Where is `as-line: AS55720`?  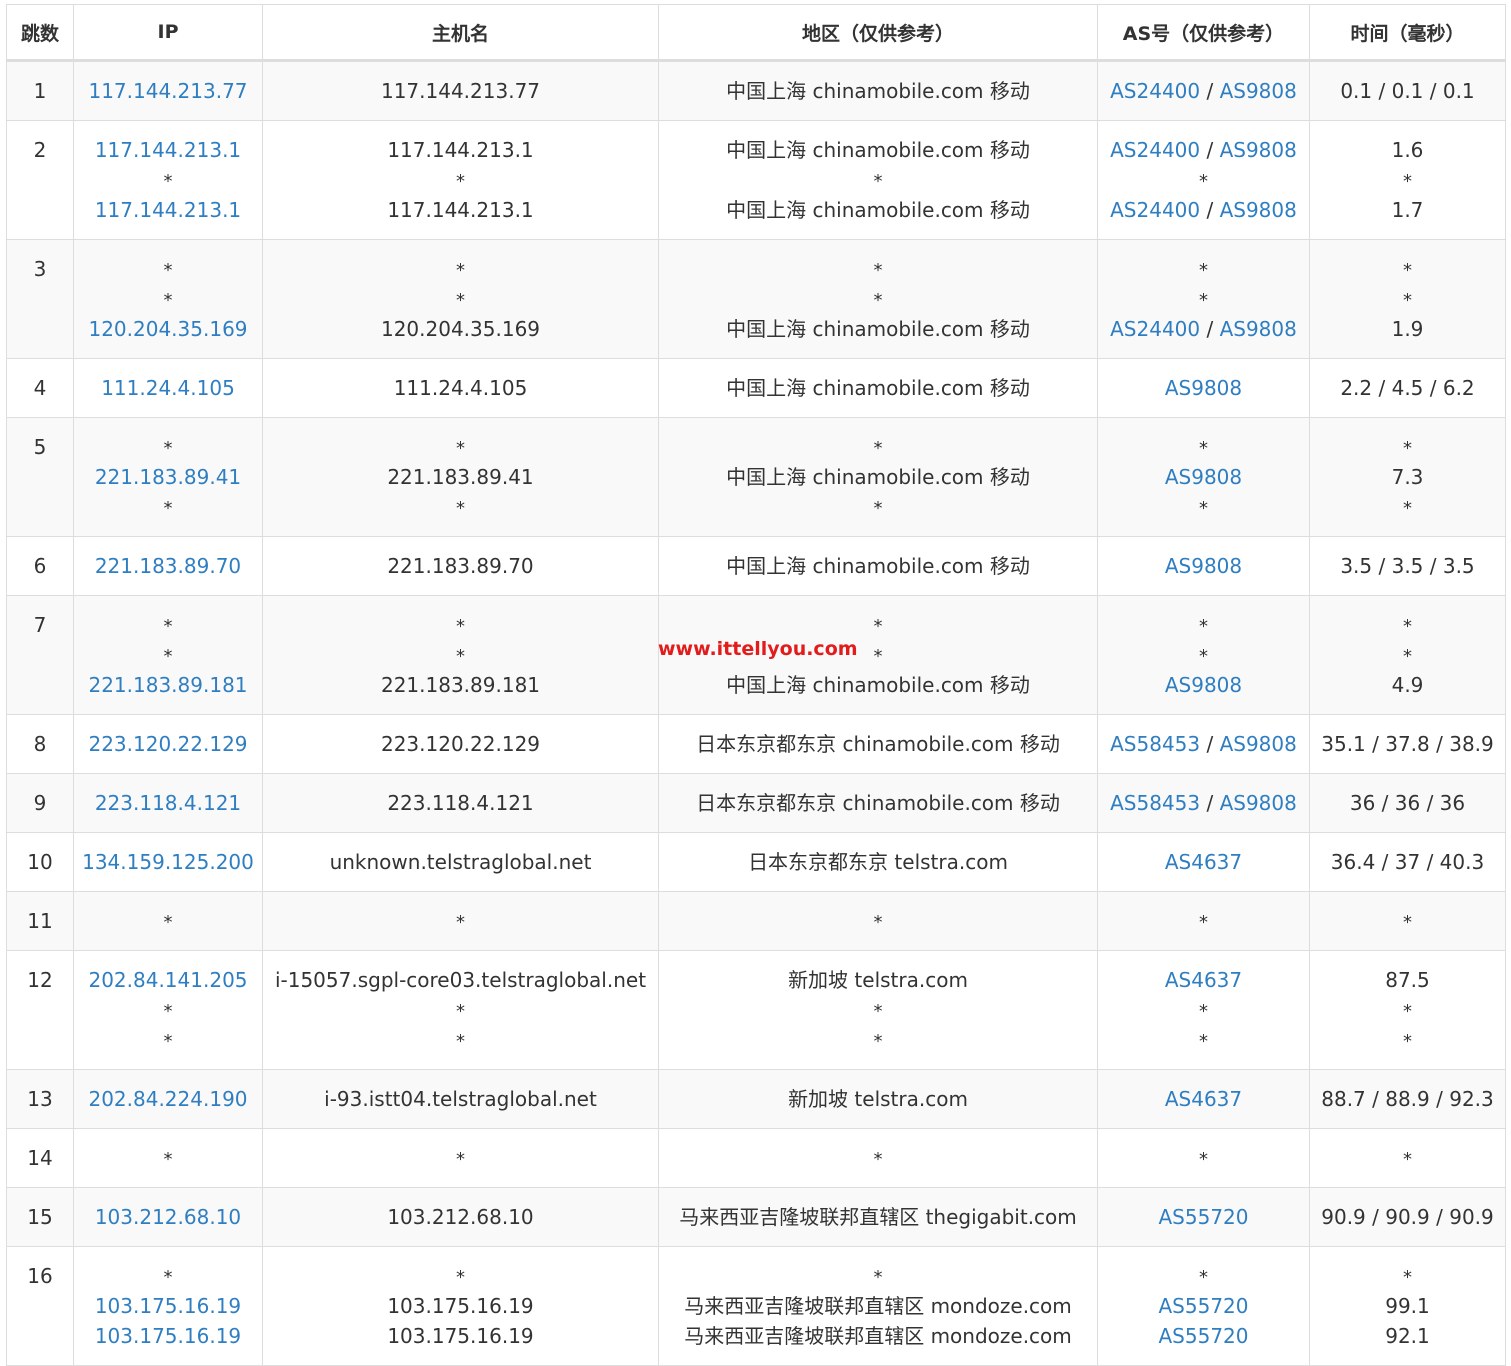 as-line: AS55720 is located at coordinates (1203, 1217).